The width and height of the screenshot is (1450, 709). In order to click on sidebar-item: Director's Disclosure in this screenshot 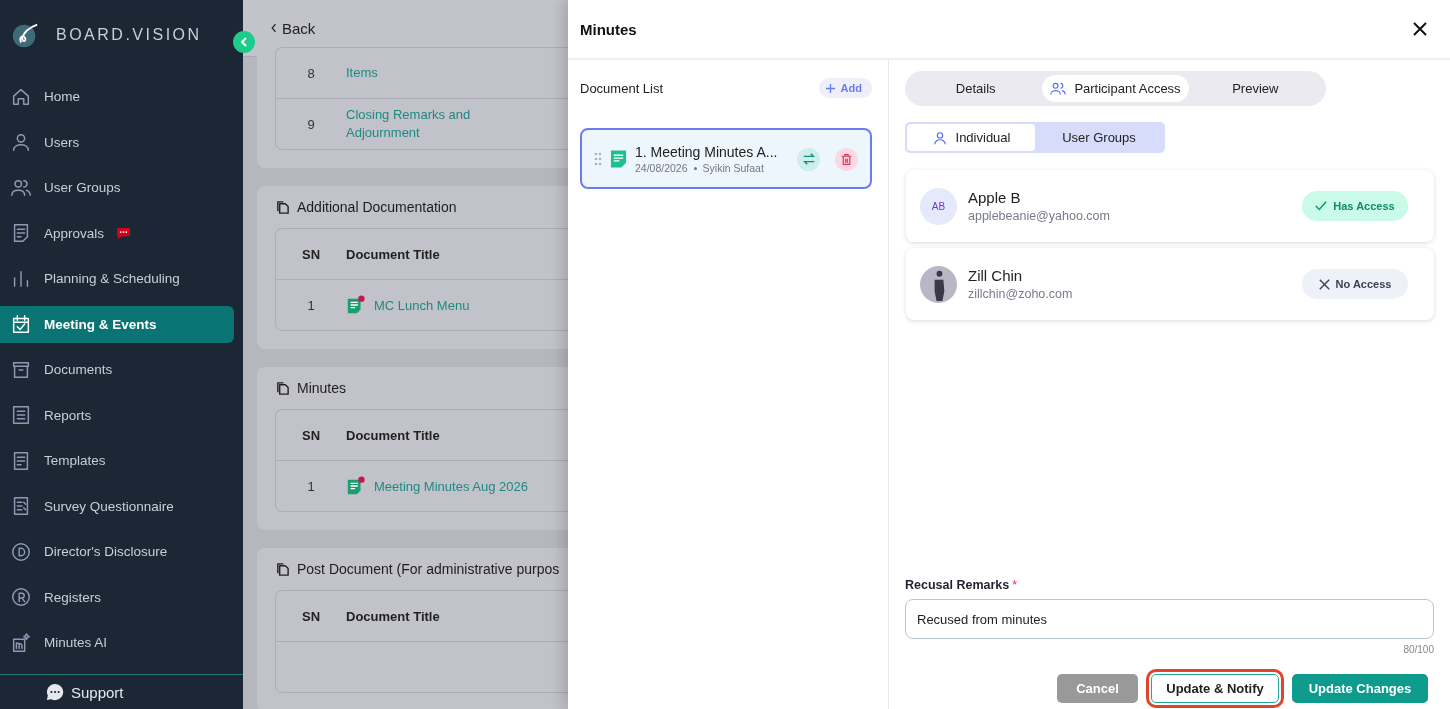, I will do `click(117, 551)`.